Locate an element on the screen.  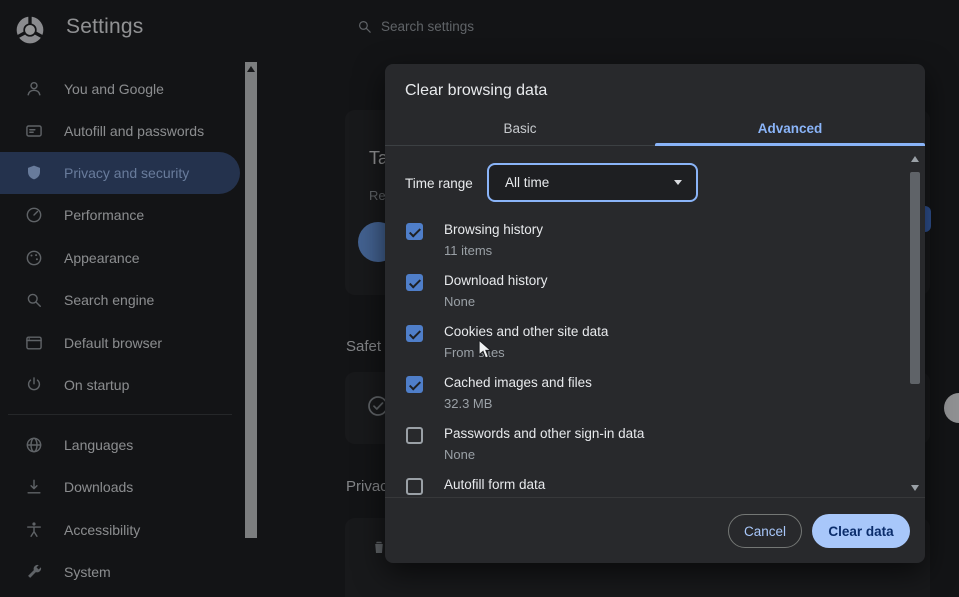
row-detail: 11 items is located at coordinates (468, 250).